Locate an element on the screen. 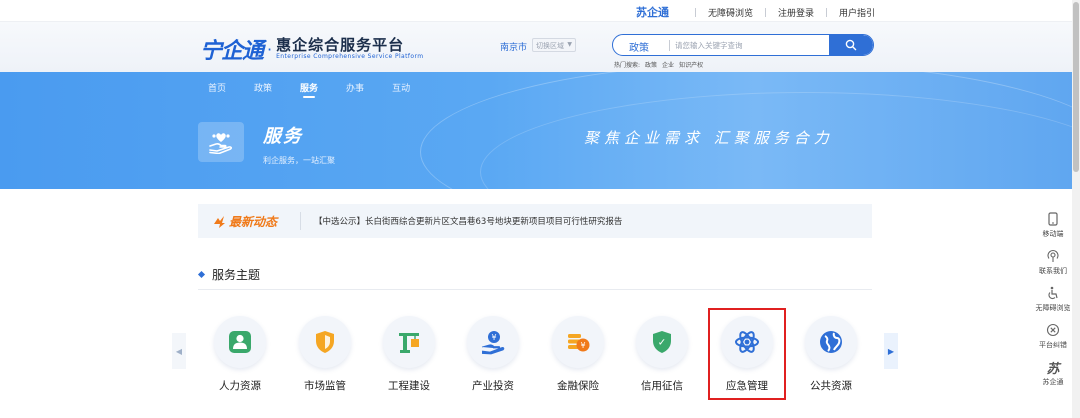  nav-home: 首页 is located at coordinates (217, 87).